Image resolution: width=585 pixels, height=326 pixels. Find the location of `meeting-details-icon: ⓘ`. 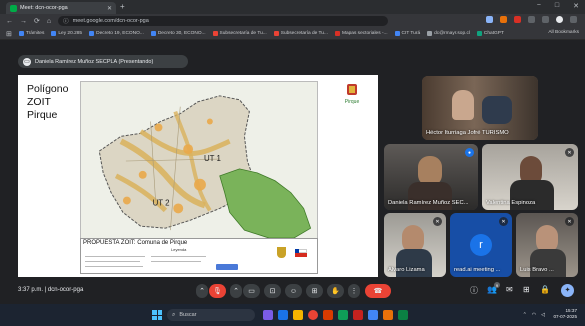

meeting-details-icon: ⓘ is located at coordinates (474, 290).